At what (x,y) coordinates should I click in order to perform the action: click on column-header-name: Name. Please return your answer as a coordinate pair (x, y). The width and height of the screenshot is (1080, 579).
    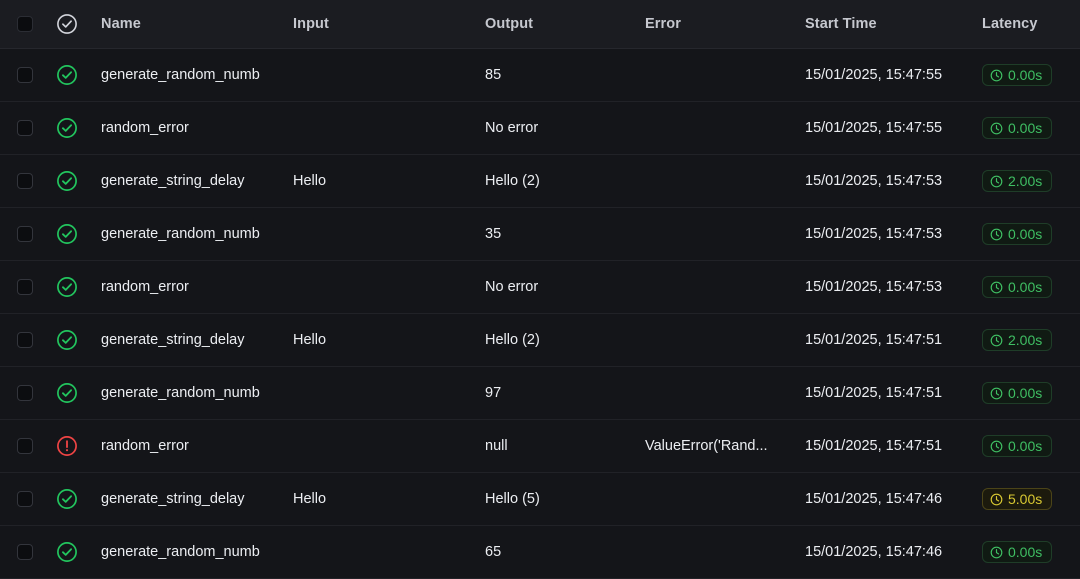
    Looking at the image, I should click on (192, 24).